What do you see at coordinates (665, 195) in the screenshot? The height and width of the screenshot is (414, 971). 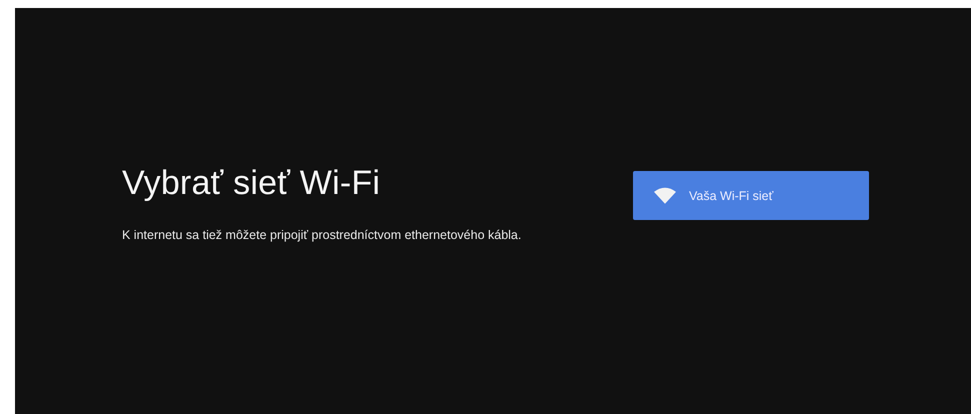 I see `wifi-icon` at bounding box center [665, 195].